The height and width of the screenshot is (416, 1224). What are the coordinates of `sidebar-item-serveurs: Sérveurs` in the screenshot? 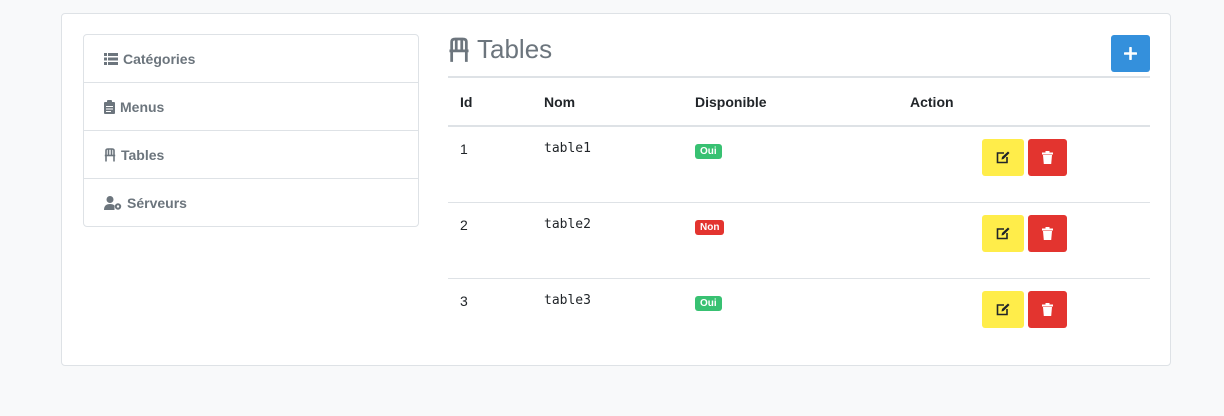 It's located at (251, 202).